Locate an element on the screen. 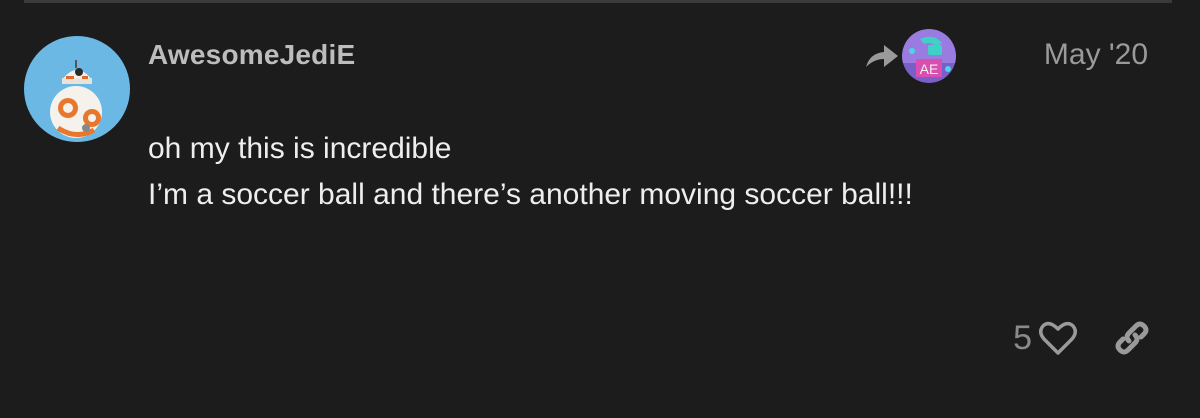 Image resolution: width=1200 pixels, height=418 pixels. reply-to-avatar: AE is located at coordinates (929, 56).